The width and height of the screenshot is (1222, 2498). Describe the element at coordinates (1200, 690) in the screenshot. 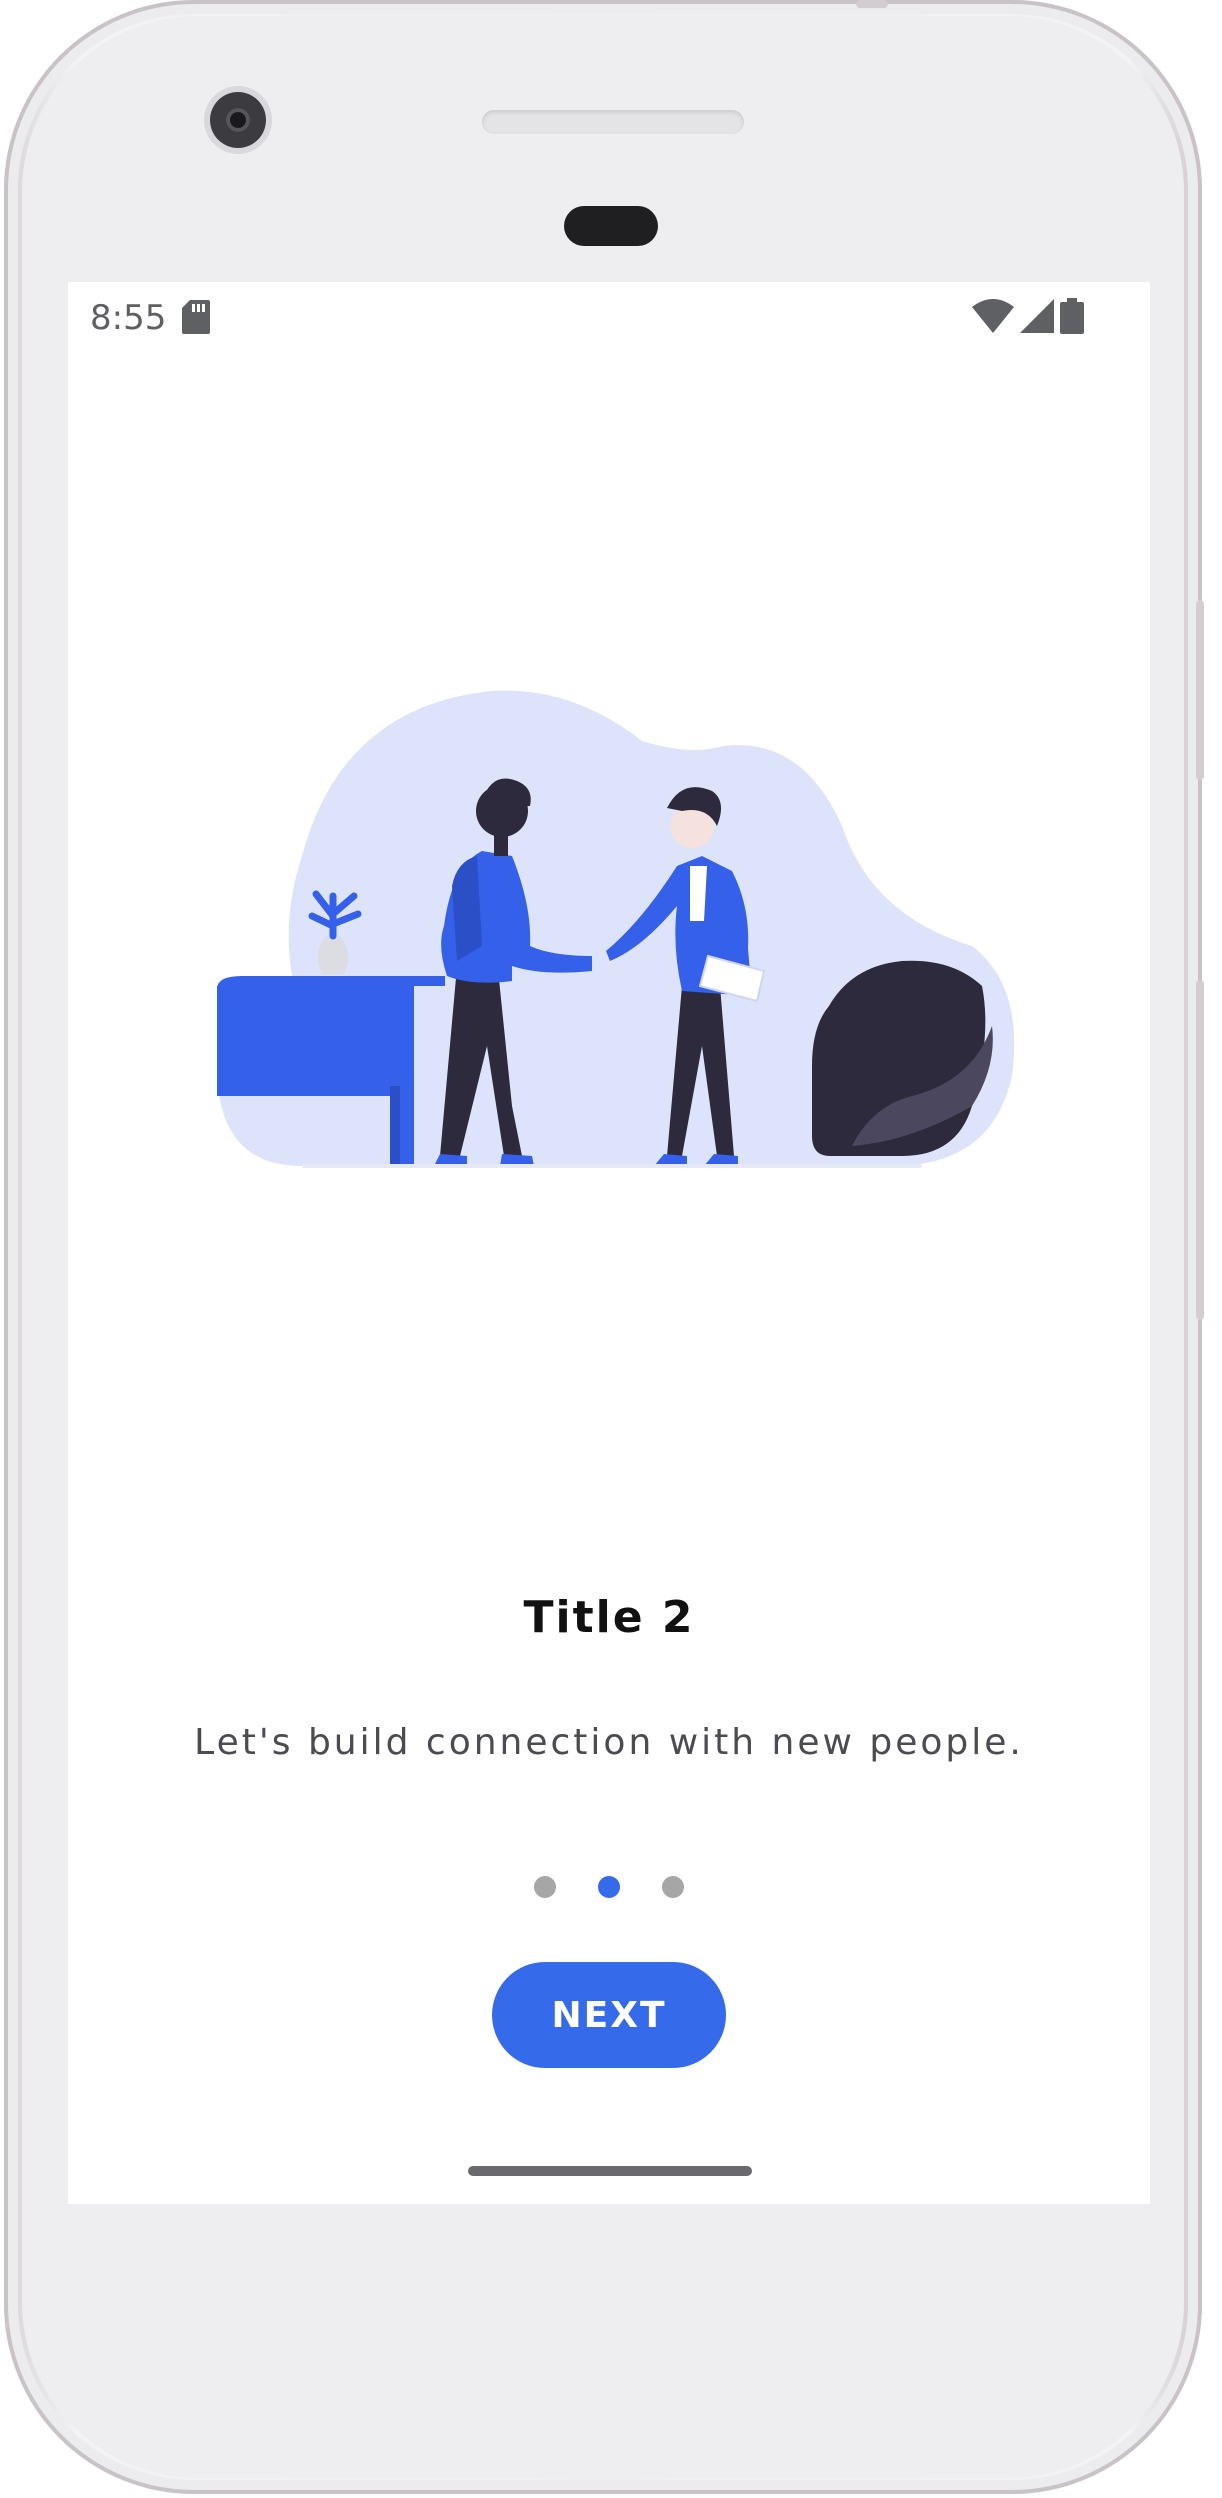

I see `power-button` at that location.